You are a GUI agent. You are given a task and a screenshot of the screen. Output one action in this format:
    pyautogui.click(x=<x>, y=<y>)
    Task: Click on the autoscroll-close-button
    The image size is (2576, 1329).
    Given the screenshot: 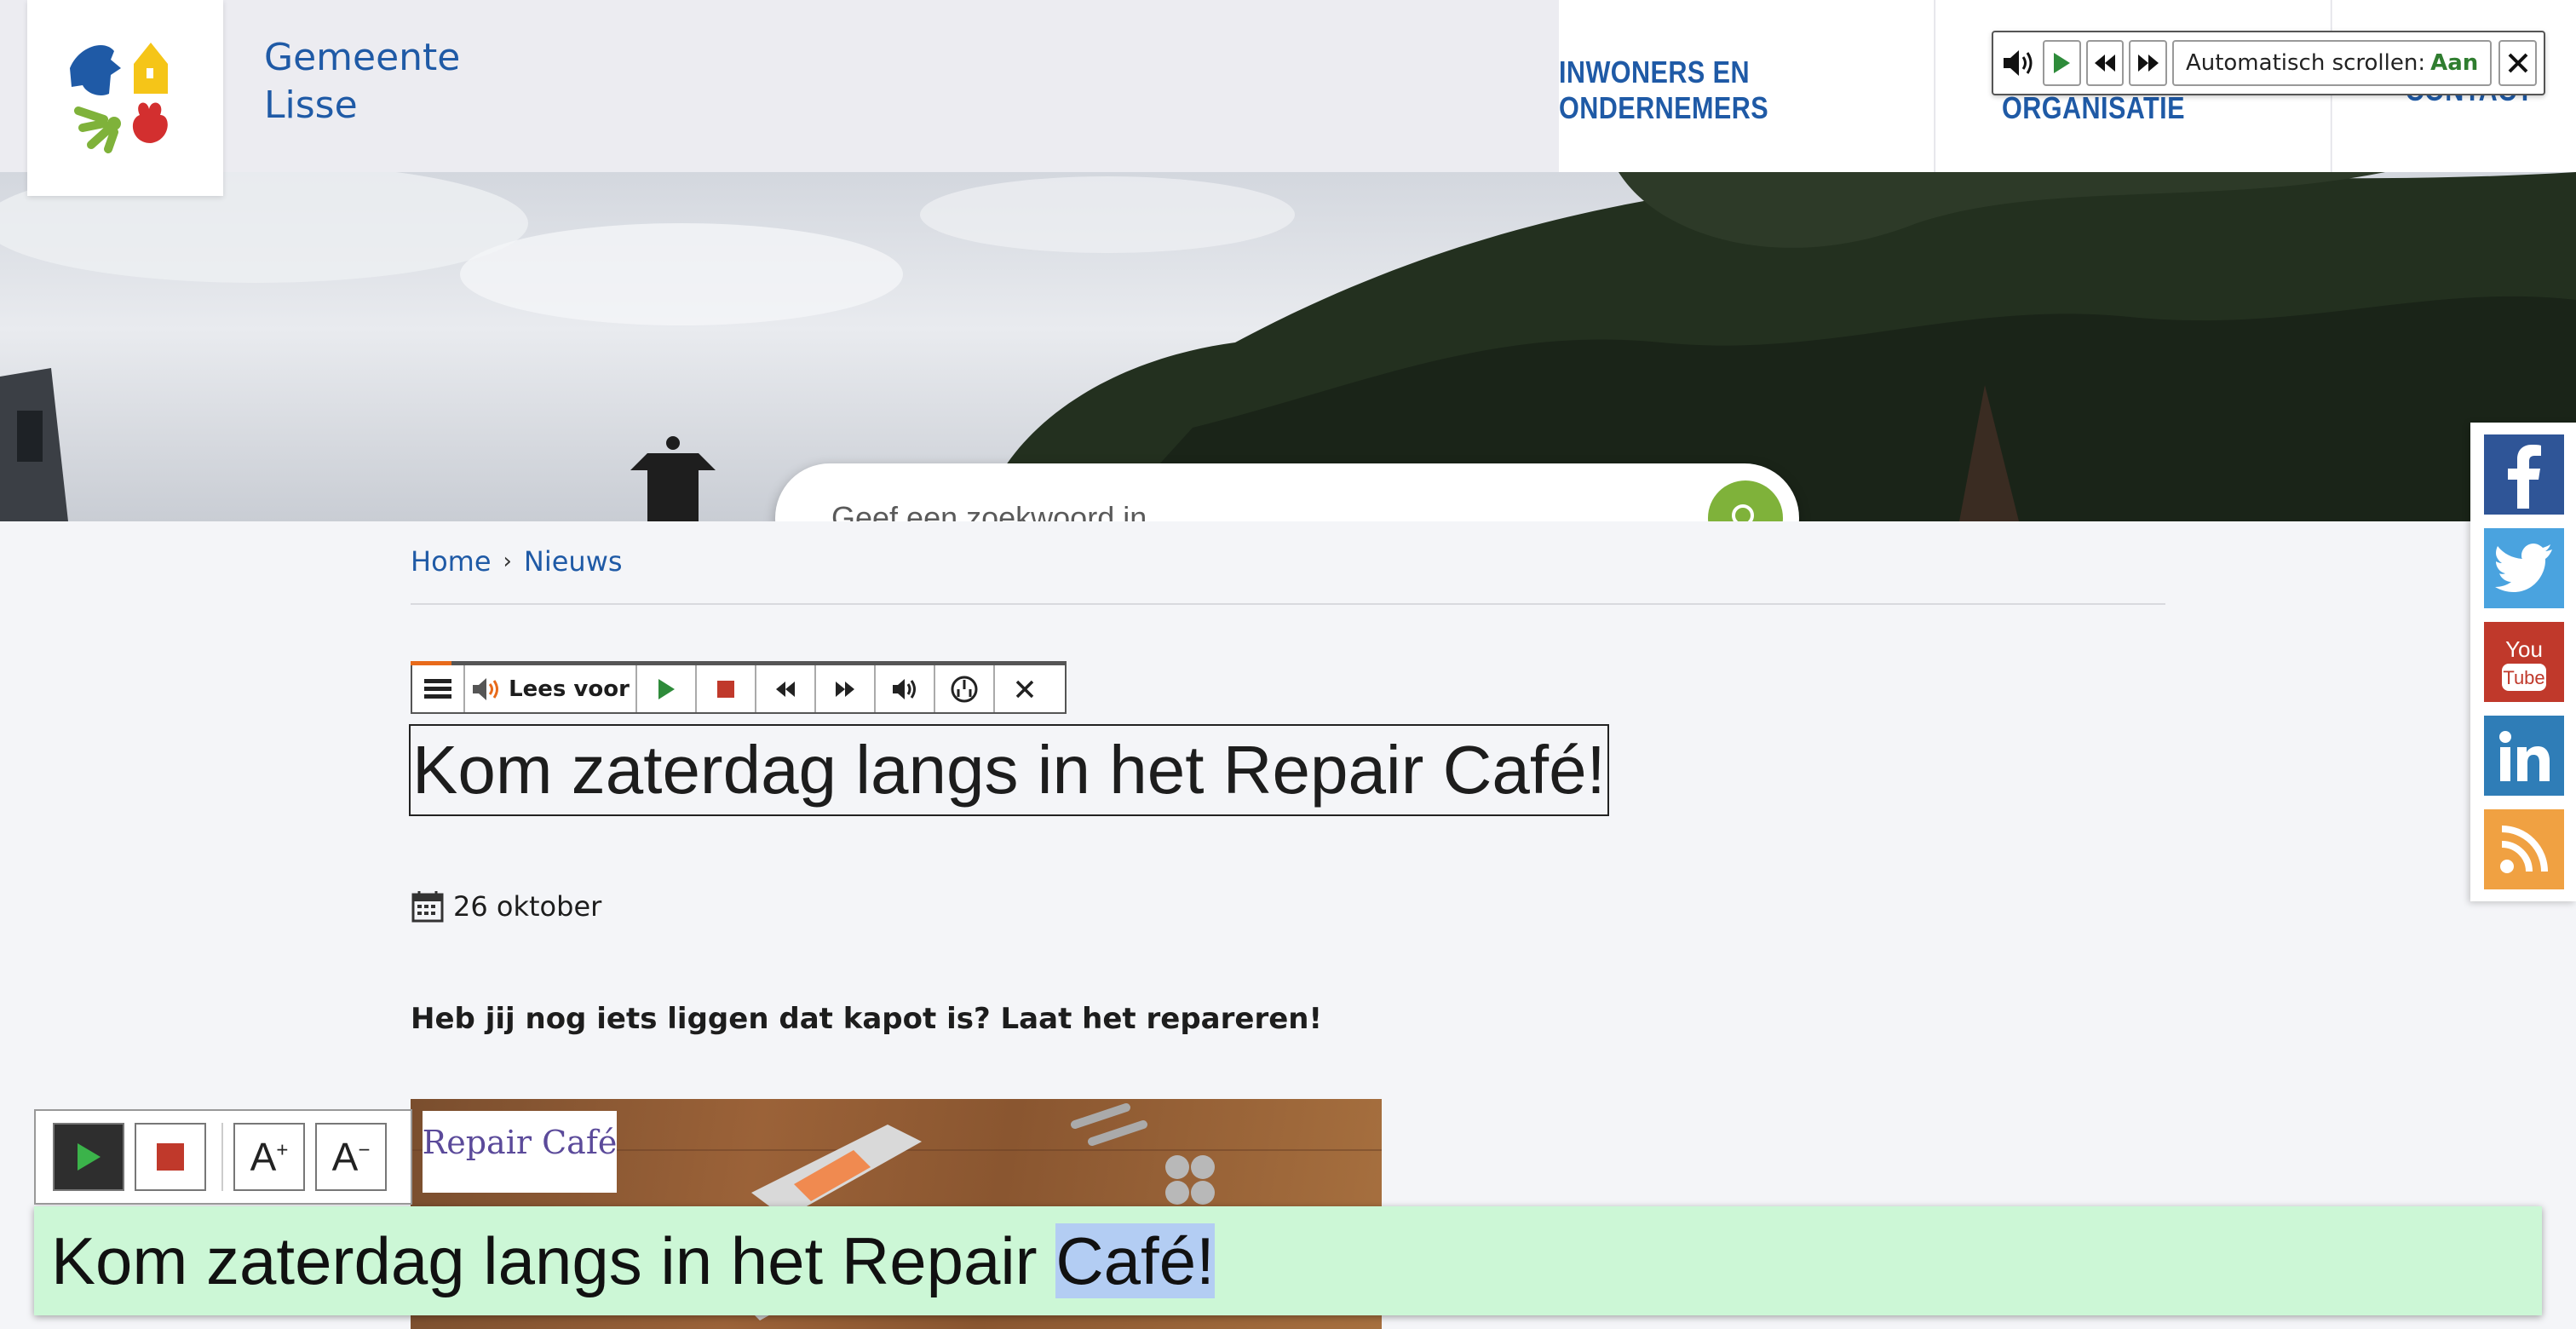 What is the action you would take?
    pyautogui.click(x=2517, y=63)
    